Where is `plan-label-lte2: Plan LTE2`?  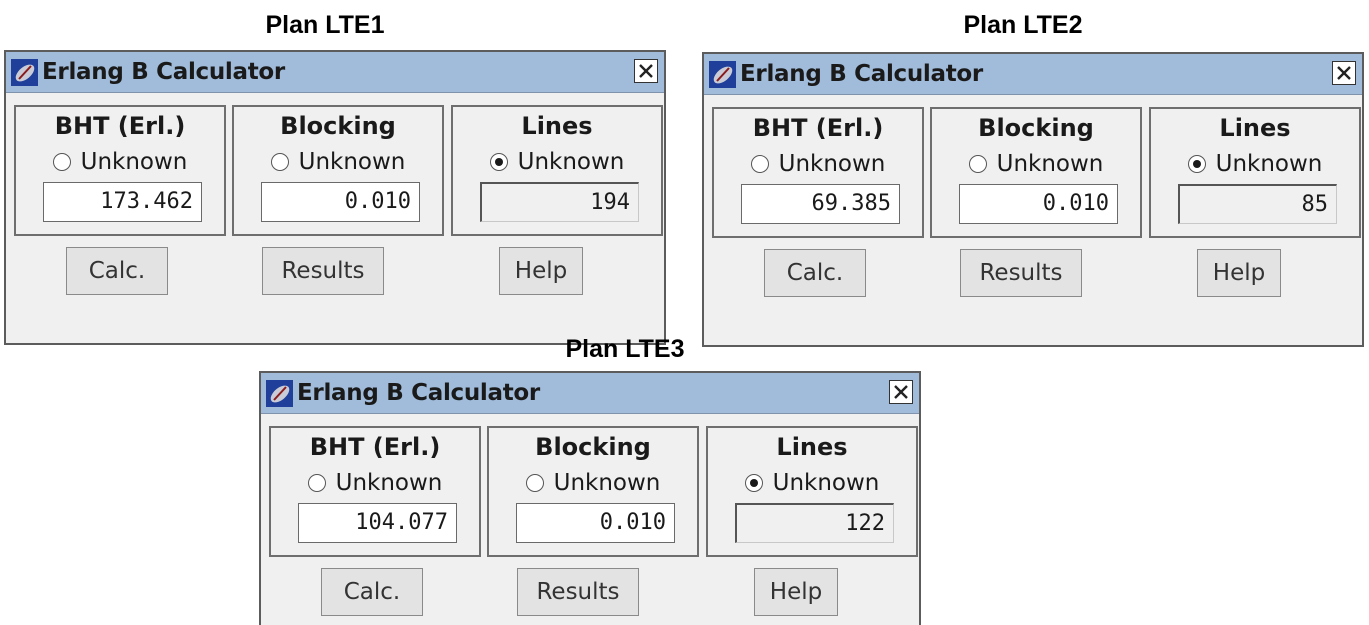 plan-label-lte2: Plan LTE2 is located at coordinates (1023, 25).